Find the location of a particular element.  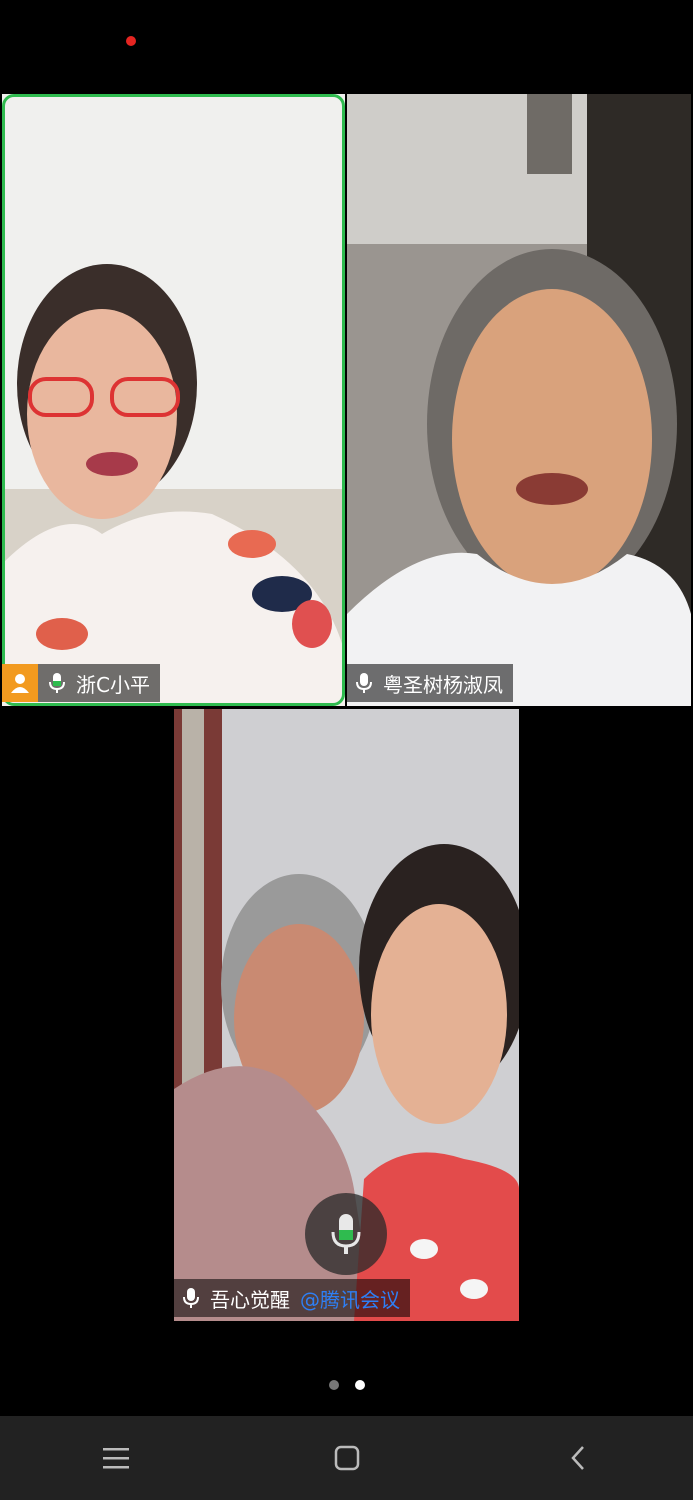

participant-name-tag: 浙C小平 is located at coordinates (81, 683).